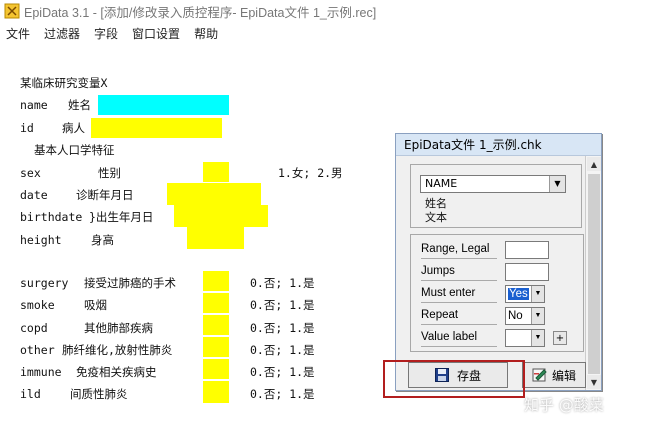 This screenshot has width=646, height=432. What do you see at coordinates (156, 128) in the screenshot?
I see `field-id` at bounding box center [156, 128].